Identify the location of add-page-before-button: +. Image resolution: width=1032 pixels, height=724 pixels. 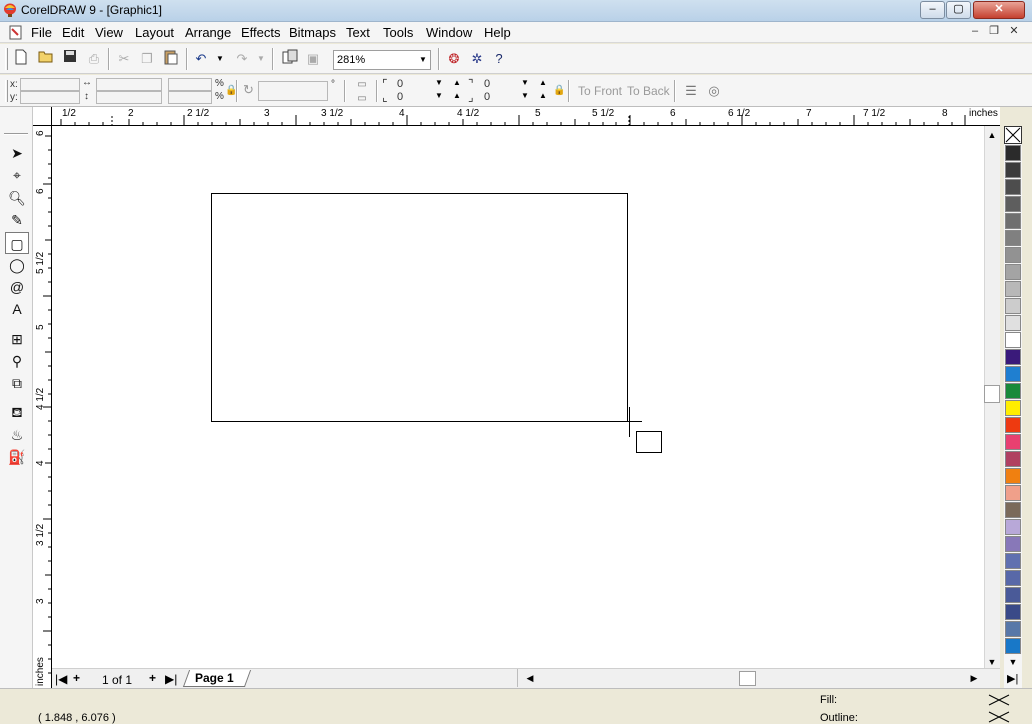
(76, 678).